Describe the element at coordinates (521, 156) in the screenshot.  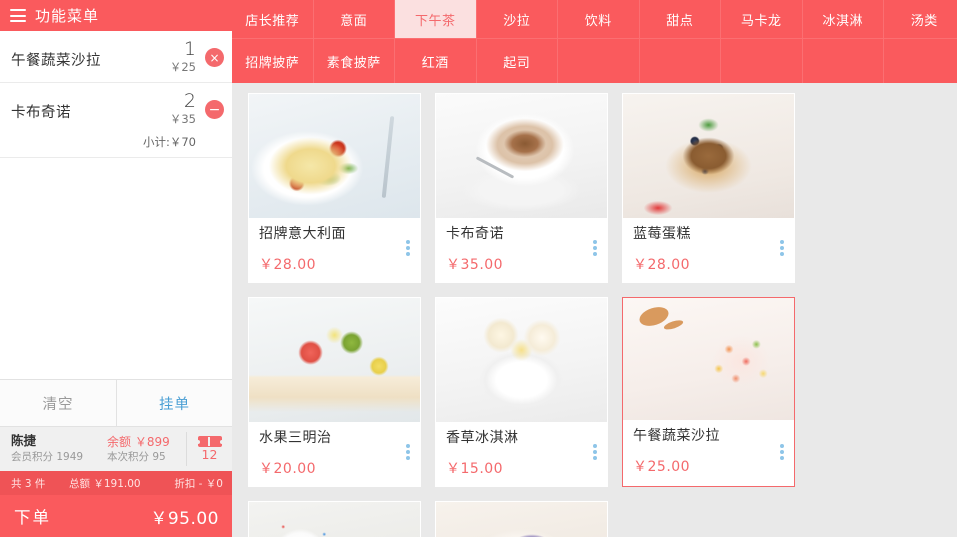
I see `product-image-卡布奇诺` at that location.